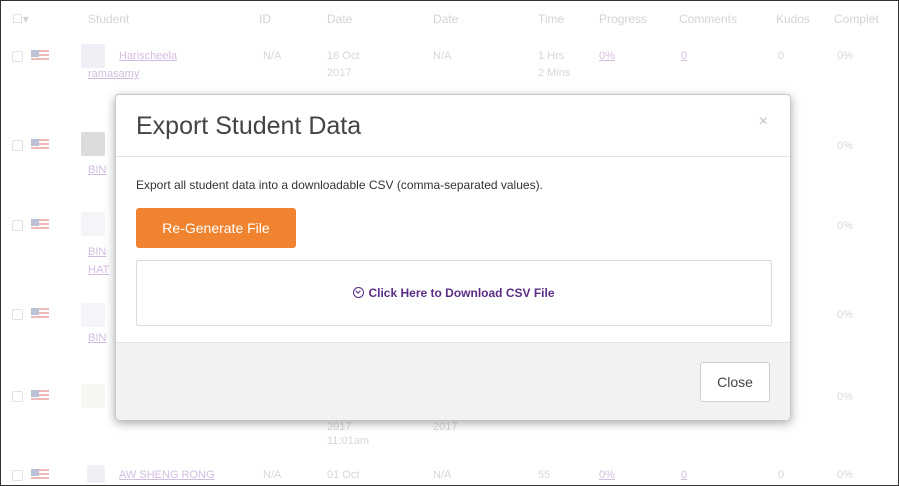 The height and width of the screenshot is (486, 899). Describe the element at coordinates (216, 228) in the screenshot. I see `regenerate-file-button: Re-Generate File` at that location.